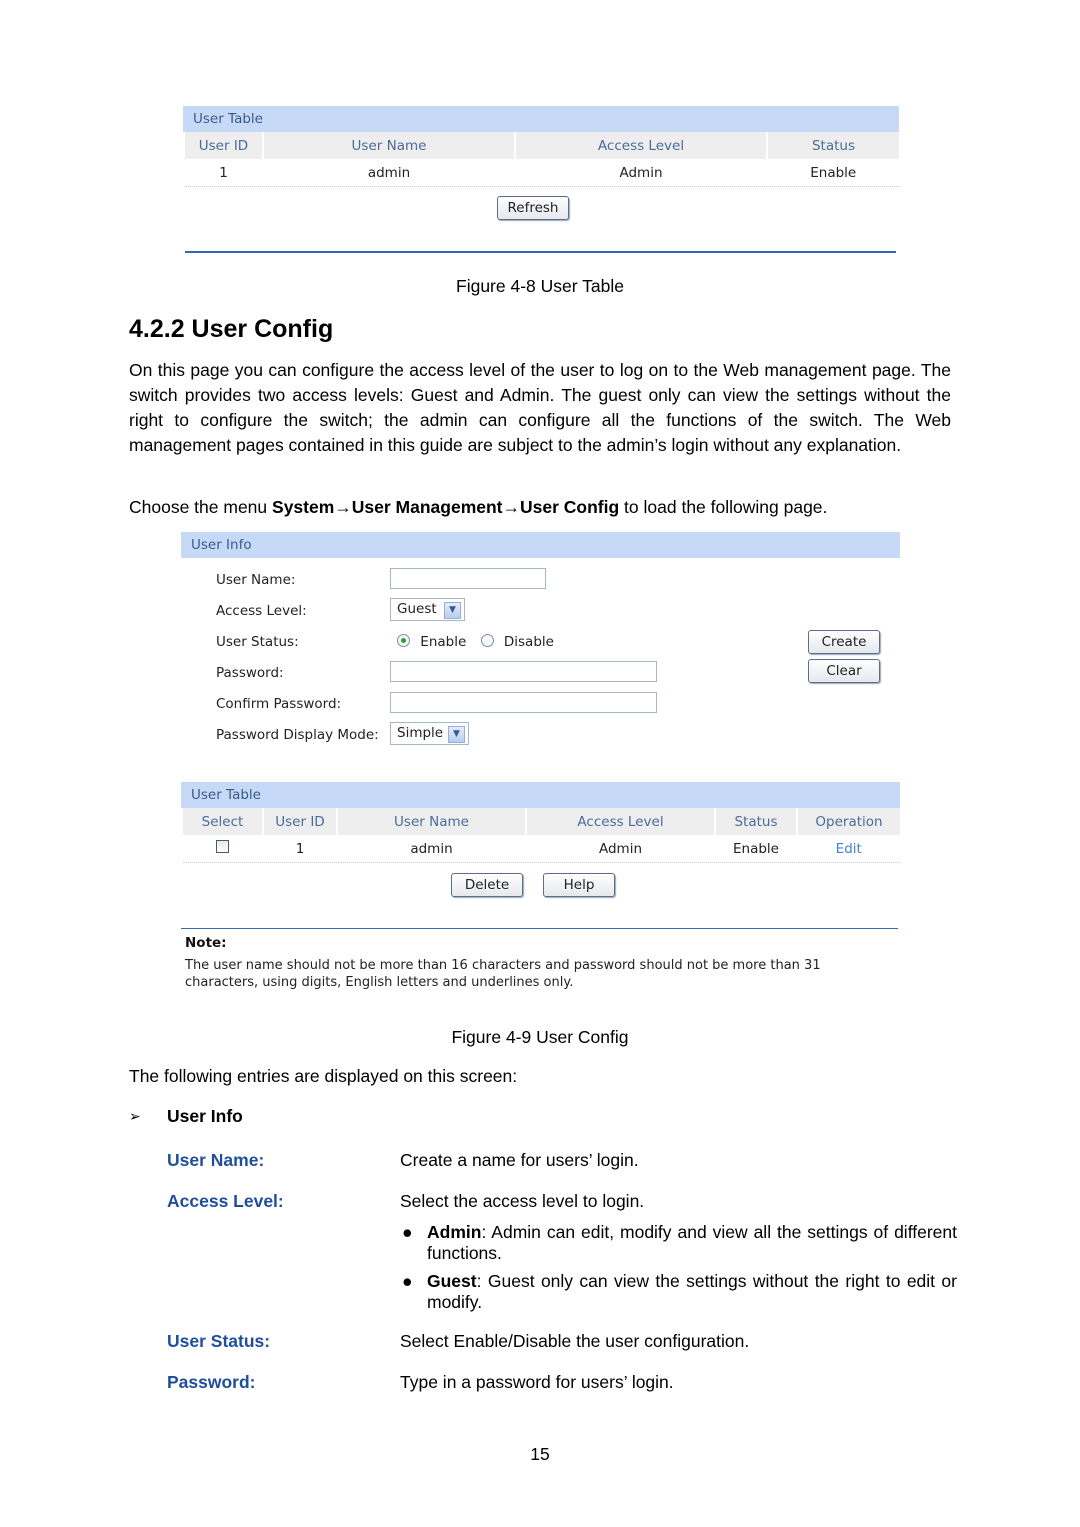  What do you see at coordinates (540, 795) in the screenshot?
I see `user-table-title: User Table` at bounding box center [540, 795].